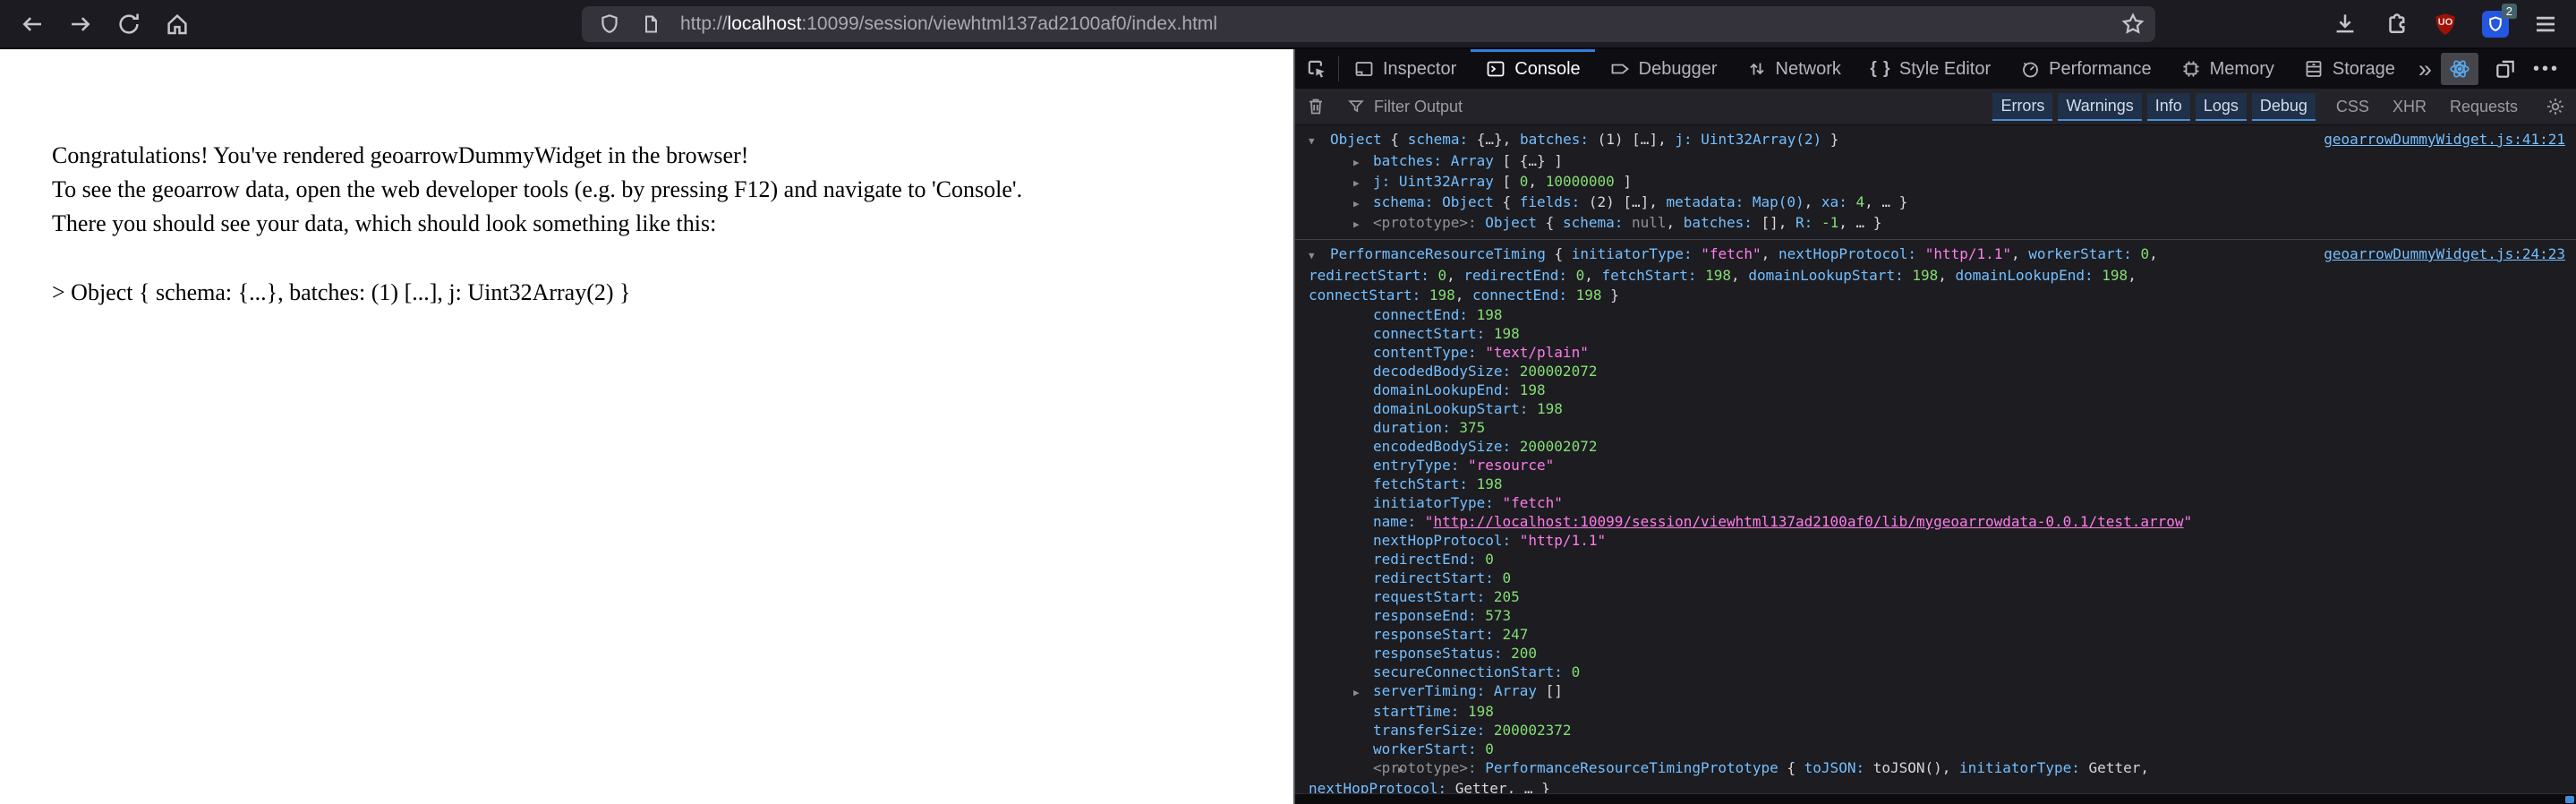 This screenshot has width=2576, height=804. Describe the element at coordinates (2100, 106) in the screenshot. I see `filter-level-warnings: Warnings` at that location.